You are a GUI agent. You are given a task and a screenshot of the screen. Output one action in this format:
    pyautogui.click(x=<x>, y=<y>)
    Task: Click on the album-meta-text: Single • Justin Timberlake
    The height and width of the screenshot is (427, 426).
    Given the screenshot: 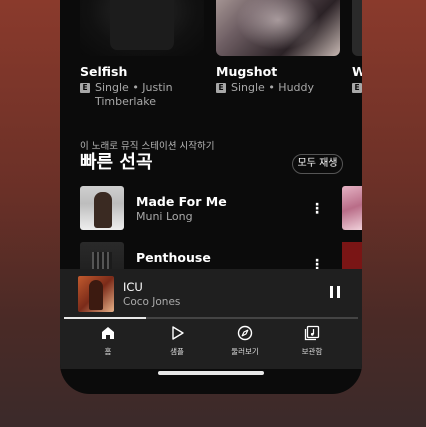 What is the action you would take?
    pyautogui.click(x=134, y=95)
    